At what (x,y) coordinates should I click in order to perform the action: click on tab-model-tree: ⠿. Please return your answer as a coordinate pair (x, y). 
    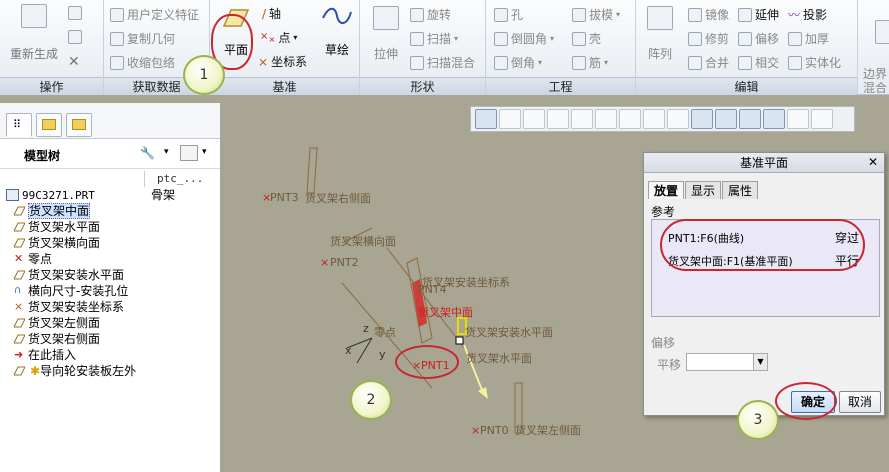
    Looking at the image, I should click on (19, 125).